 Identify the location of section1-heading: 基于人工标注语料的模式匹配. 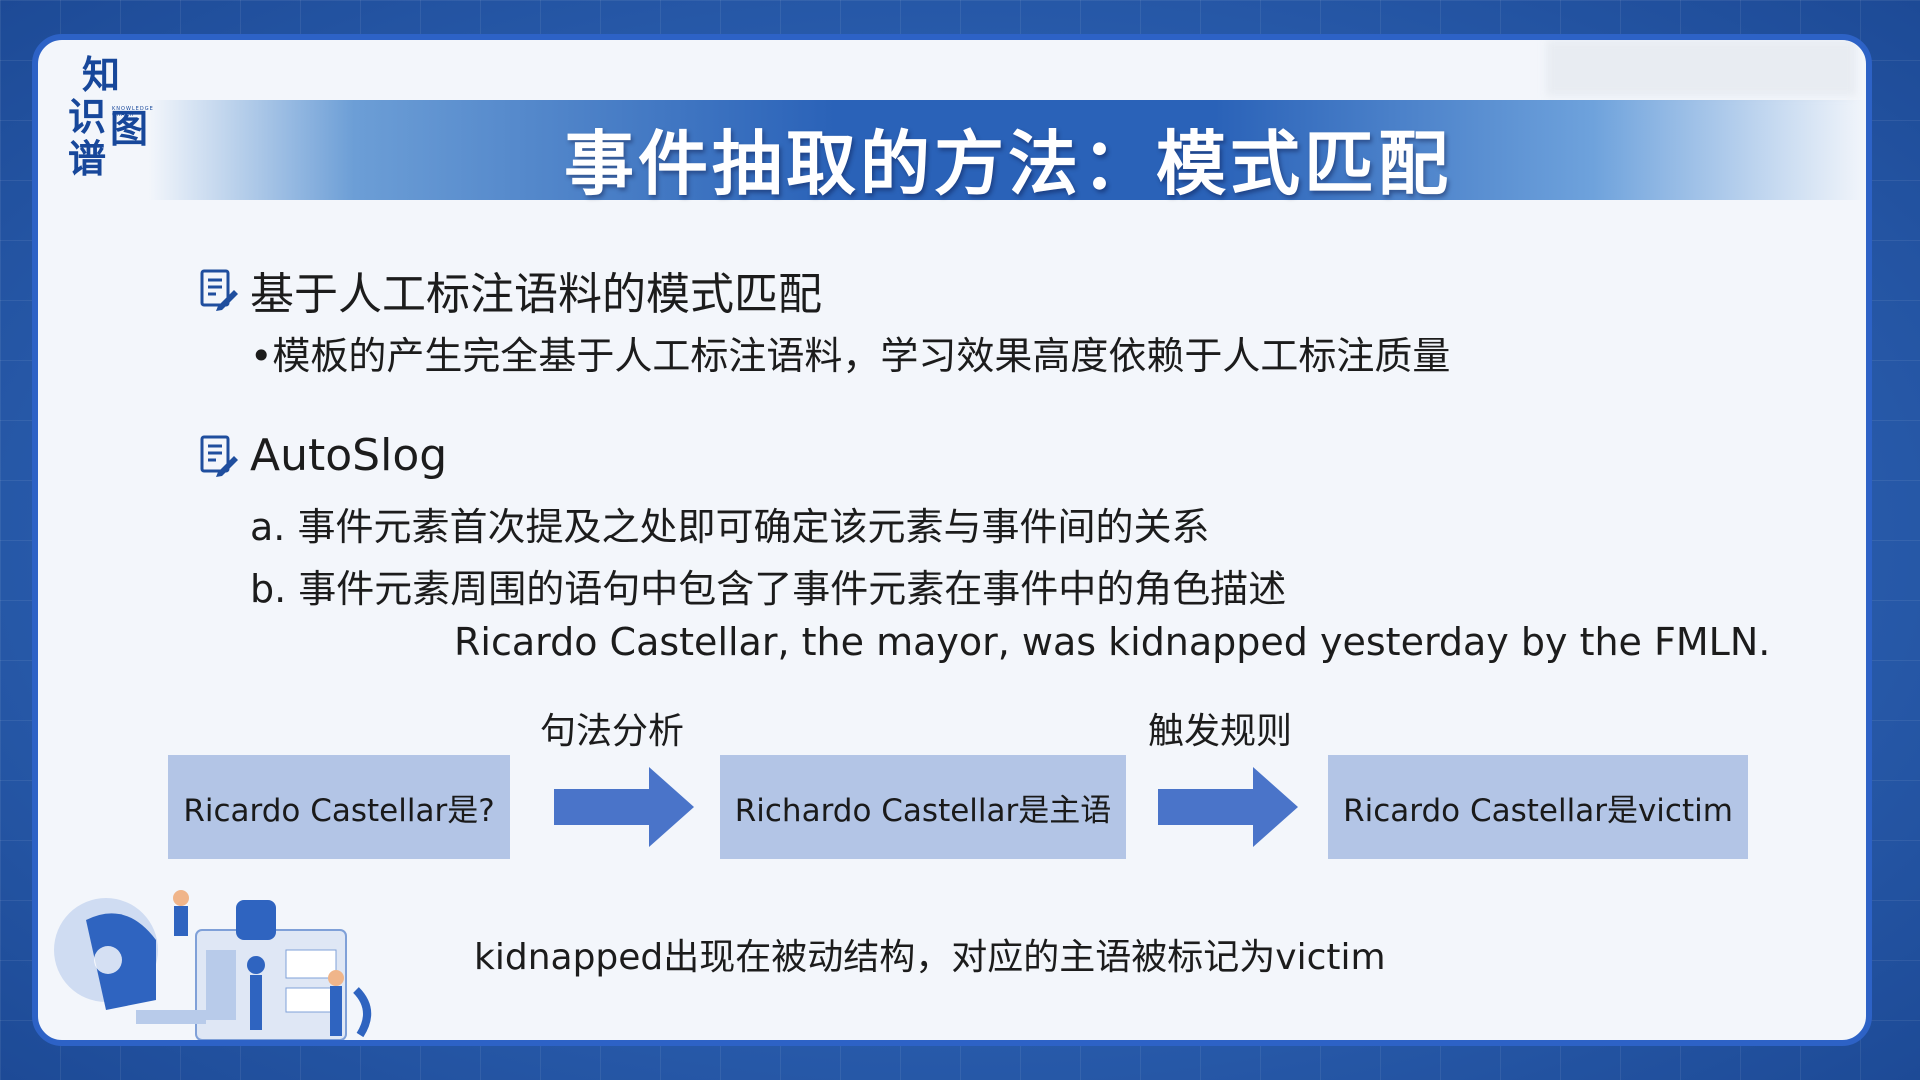
(510, 290).